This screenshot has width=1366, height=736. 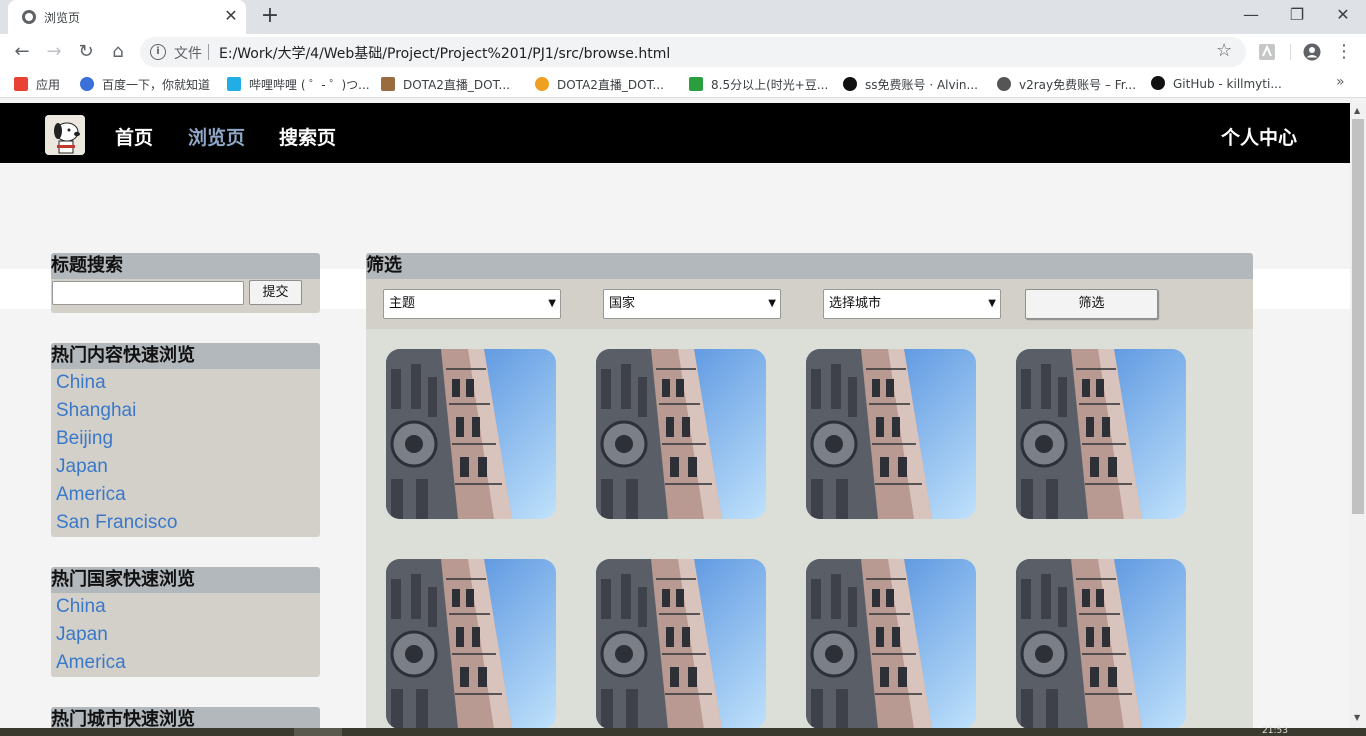 What do you see at coordinates (692, 304) in the screenshot?
I see `country-select: 国家 ▼` at bounding box center [692, 304].